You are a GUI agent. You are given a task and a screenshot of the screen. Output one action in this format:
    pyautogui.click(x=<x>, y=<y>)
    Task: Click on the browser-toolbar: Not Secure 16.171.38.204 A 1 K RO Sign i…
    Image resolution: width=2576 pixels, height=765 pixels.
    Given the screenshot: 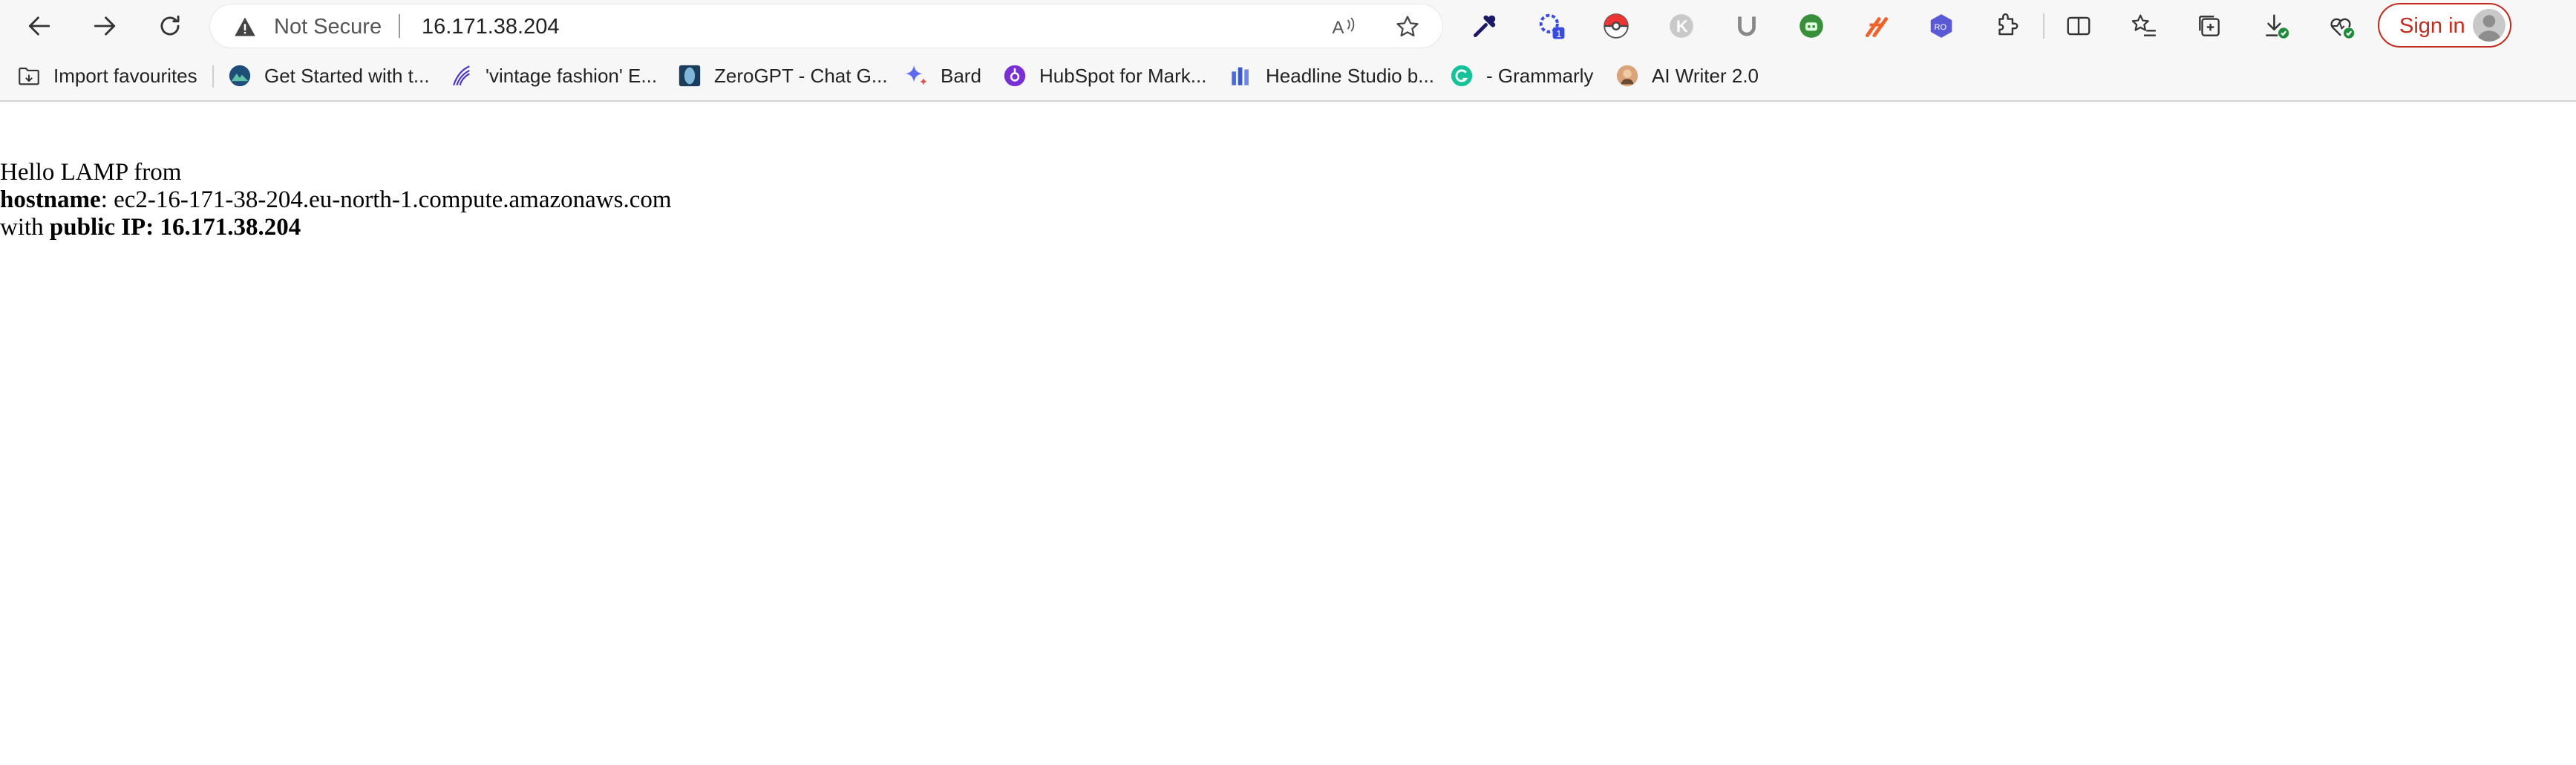 What is the action you would take?
    pyautogui.click(x=1288, y=26)
    